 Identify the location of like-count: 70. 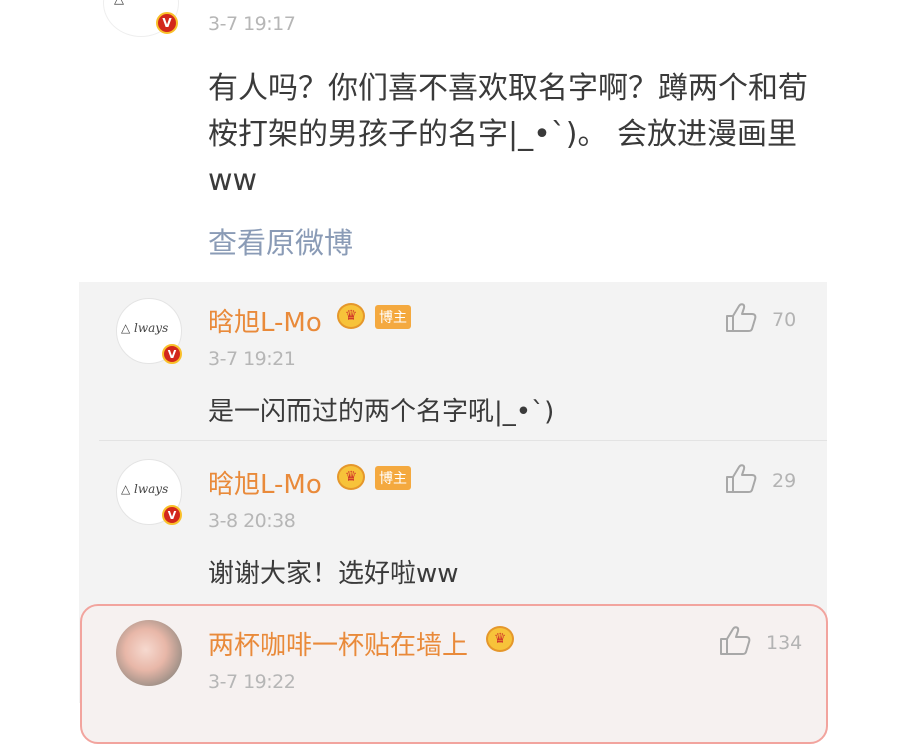
(784, 320).